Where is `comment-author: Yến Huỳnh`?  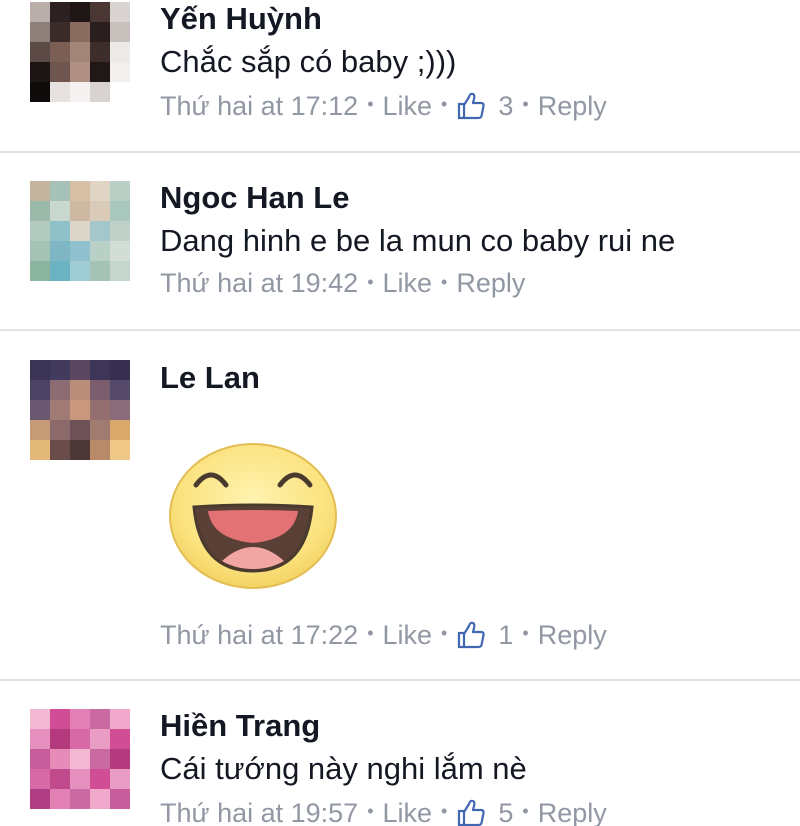
comment-author: Yến Huỳnh is located at coordinates (241, 18).